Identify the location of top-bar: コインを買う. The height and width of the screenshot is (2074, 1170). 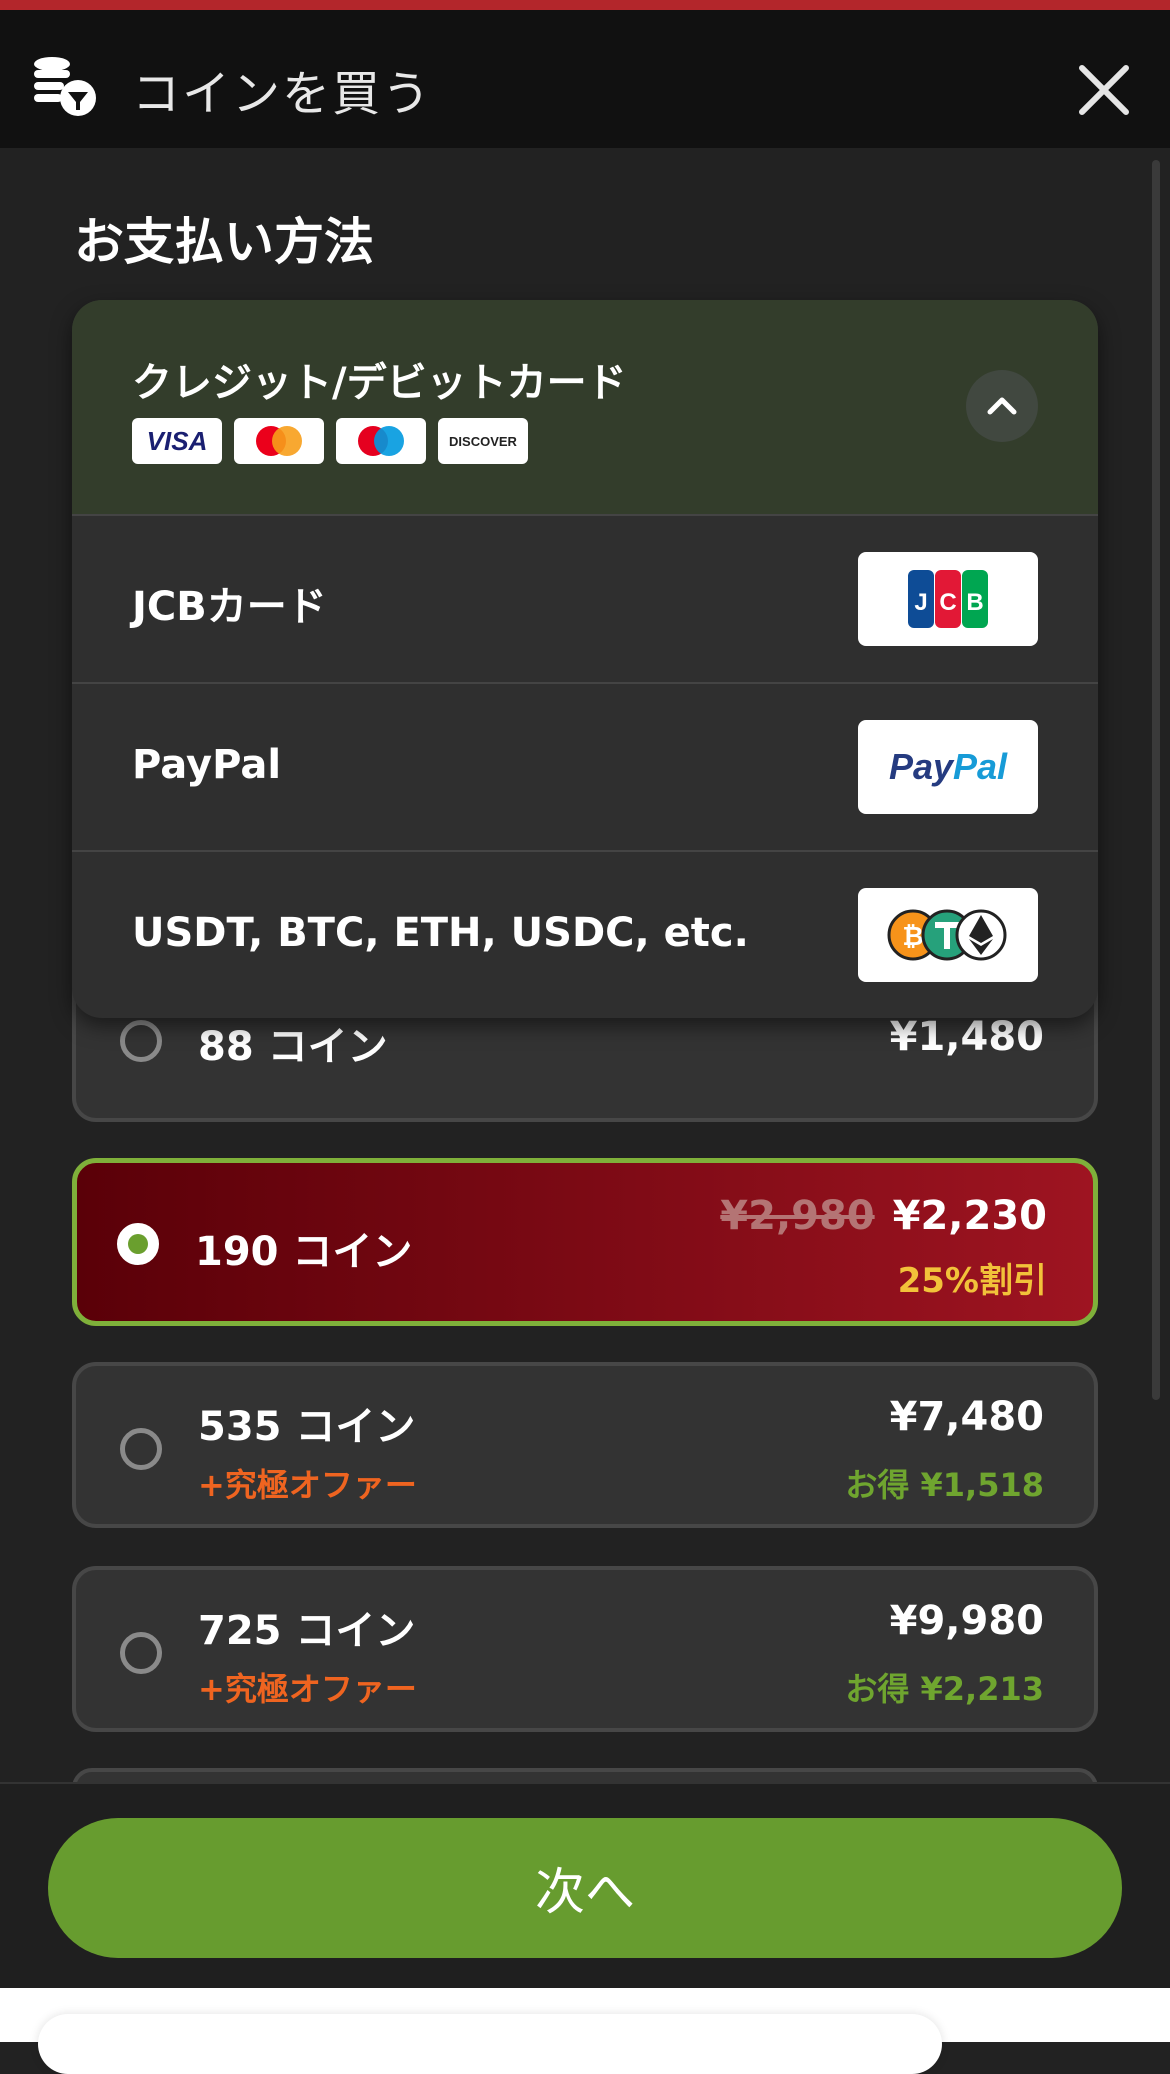
(585, 74).